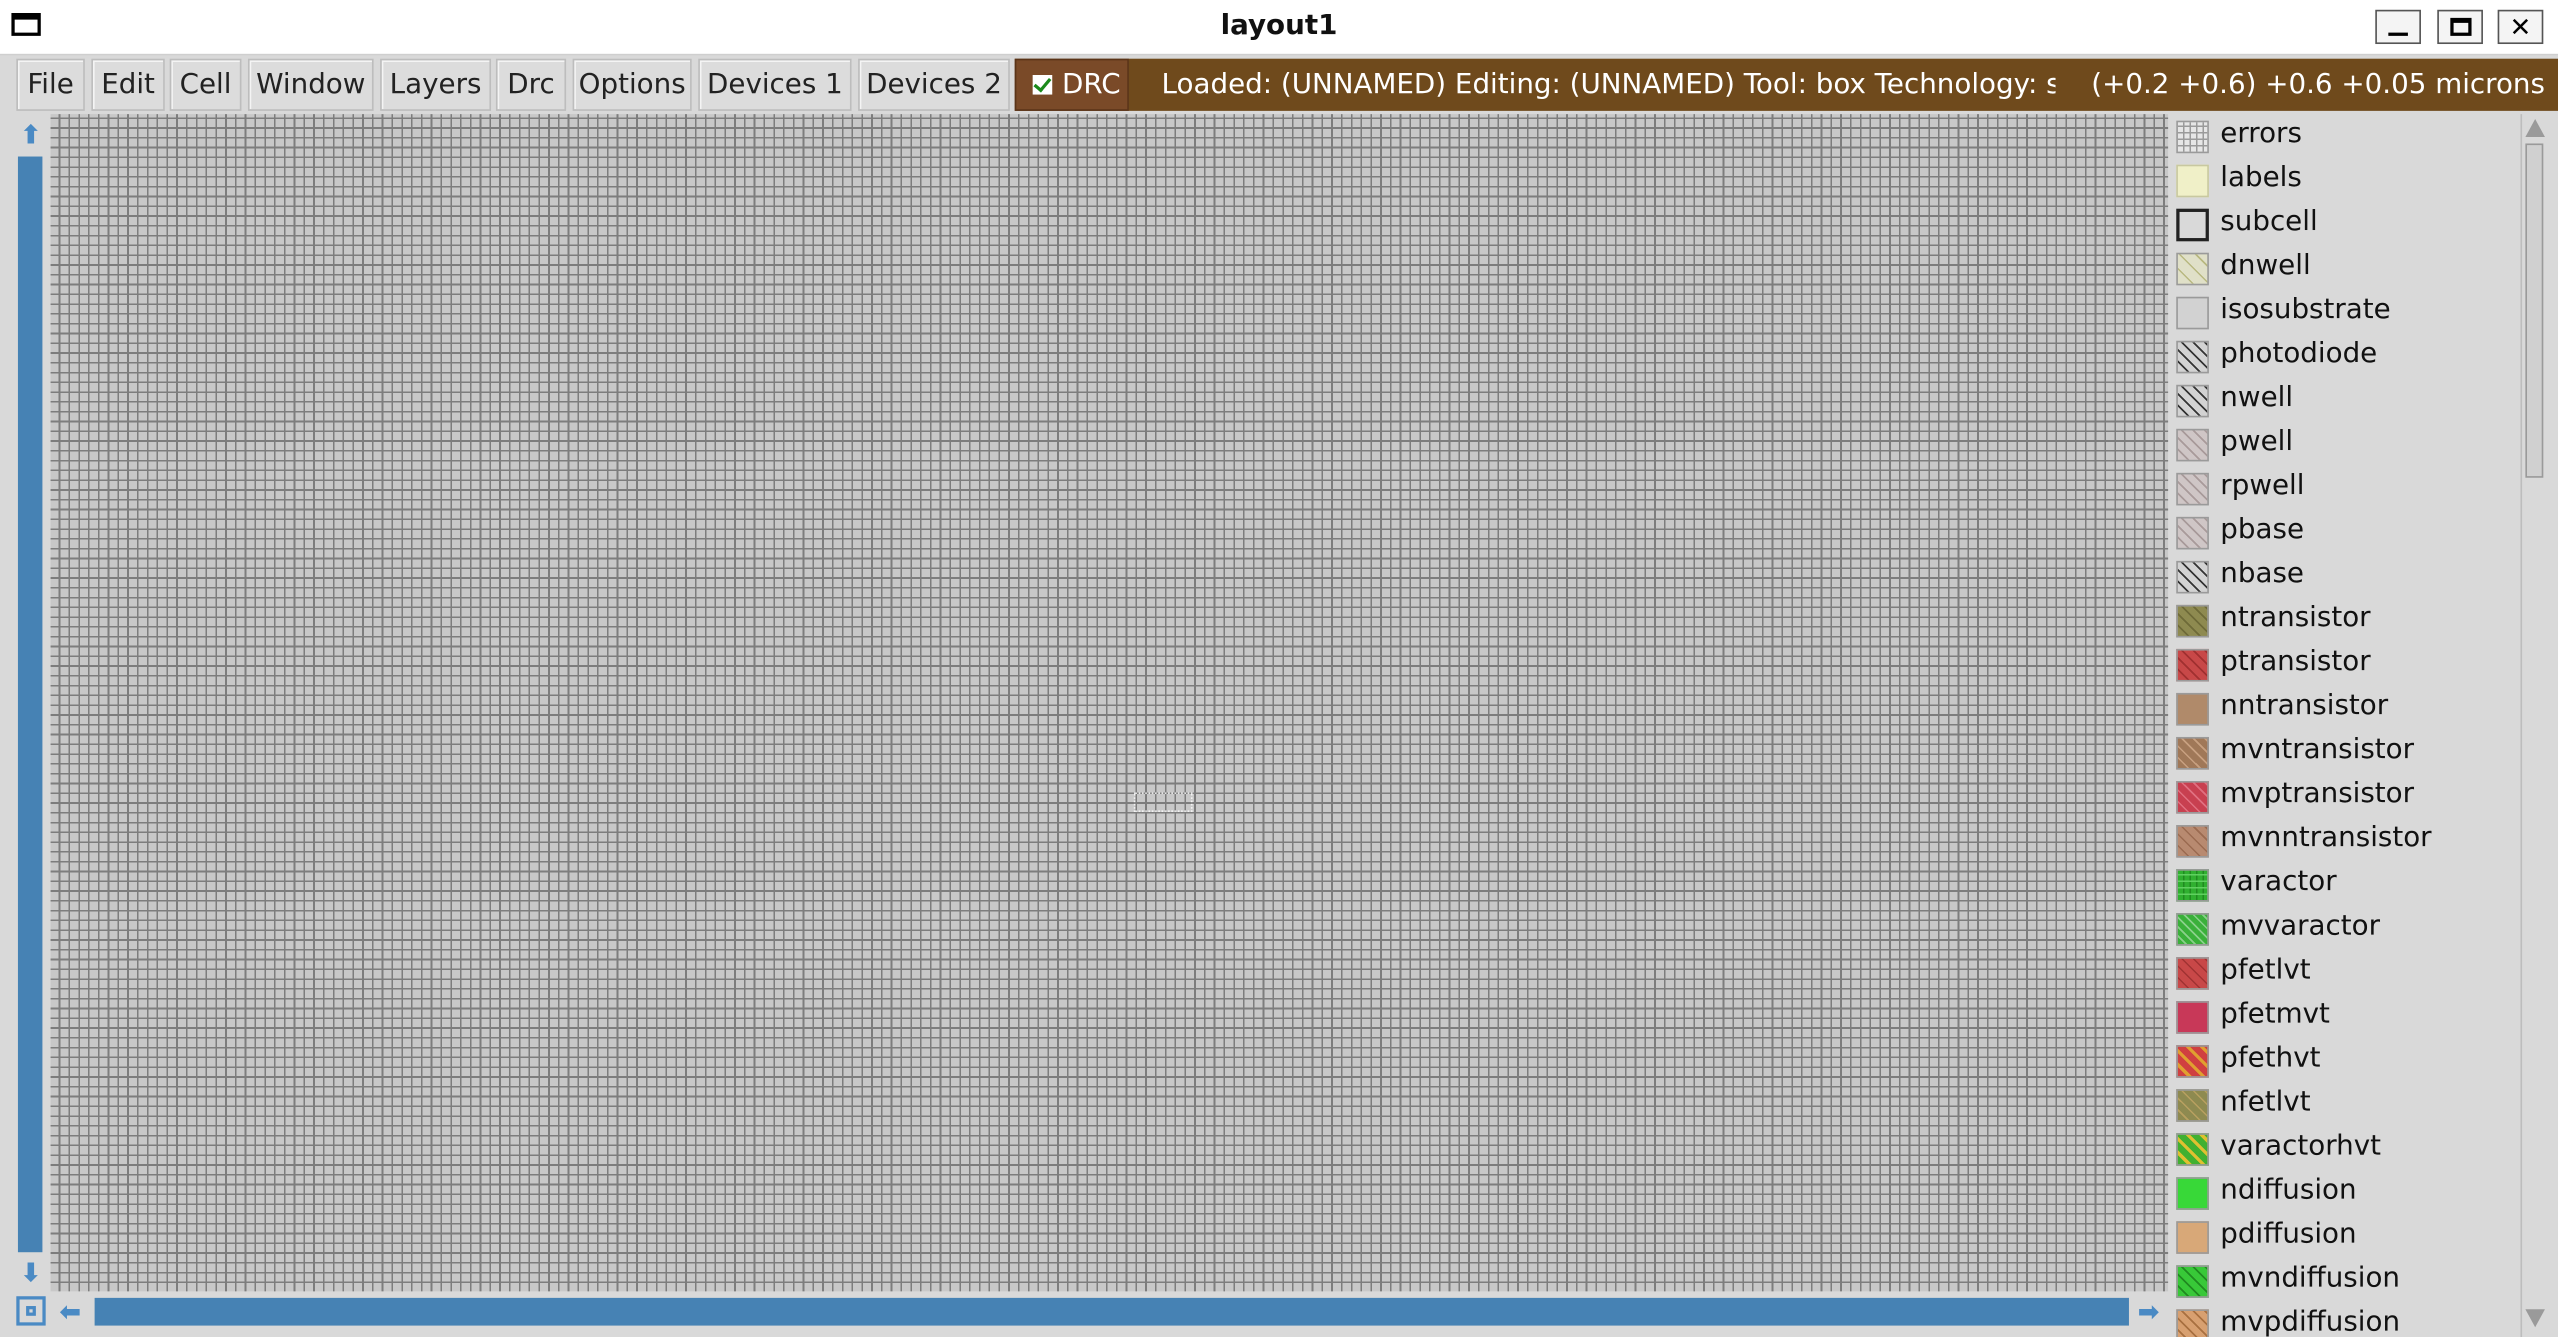 The height and width of the screenshot is (1337, 2558). Describe the element at coordinates (2345, 224) in the screenshot. I see `layer-item-subcell: subcell` at that location.